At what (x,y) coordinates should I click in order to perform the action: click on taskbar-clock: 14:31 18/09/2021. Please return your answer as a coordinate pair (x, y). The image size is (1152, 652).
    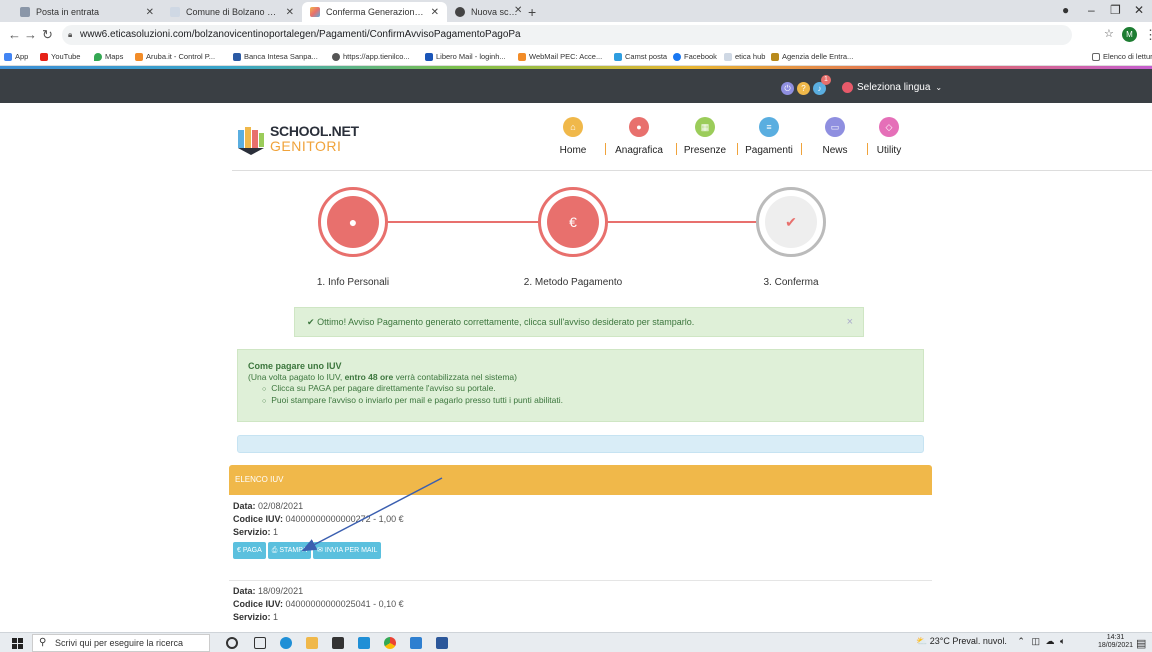
    Looking at the image, I should click on (1115, 642).